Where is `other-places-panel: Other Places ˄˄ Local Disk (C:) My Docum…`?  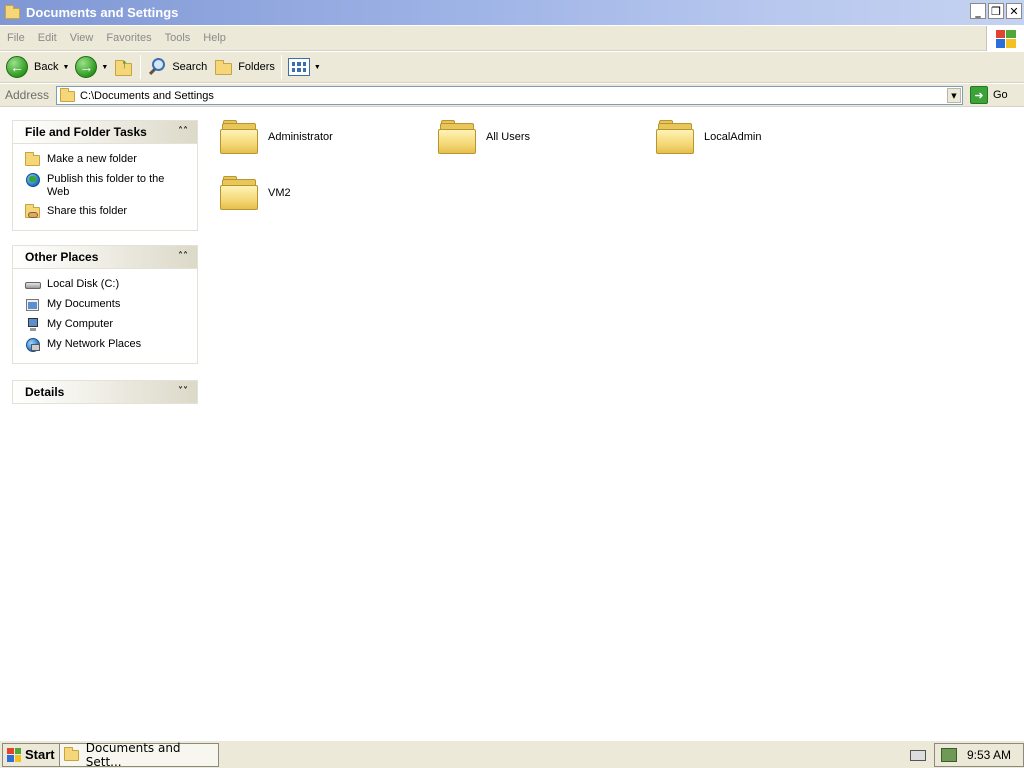 other-places-panel: Other Places ˄˄ Local Disk (C:) My Docum… is located at coordinates (105, 304).